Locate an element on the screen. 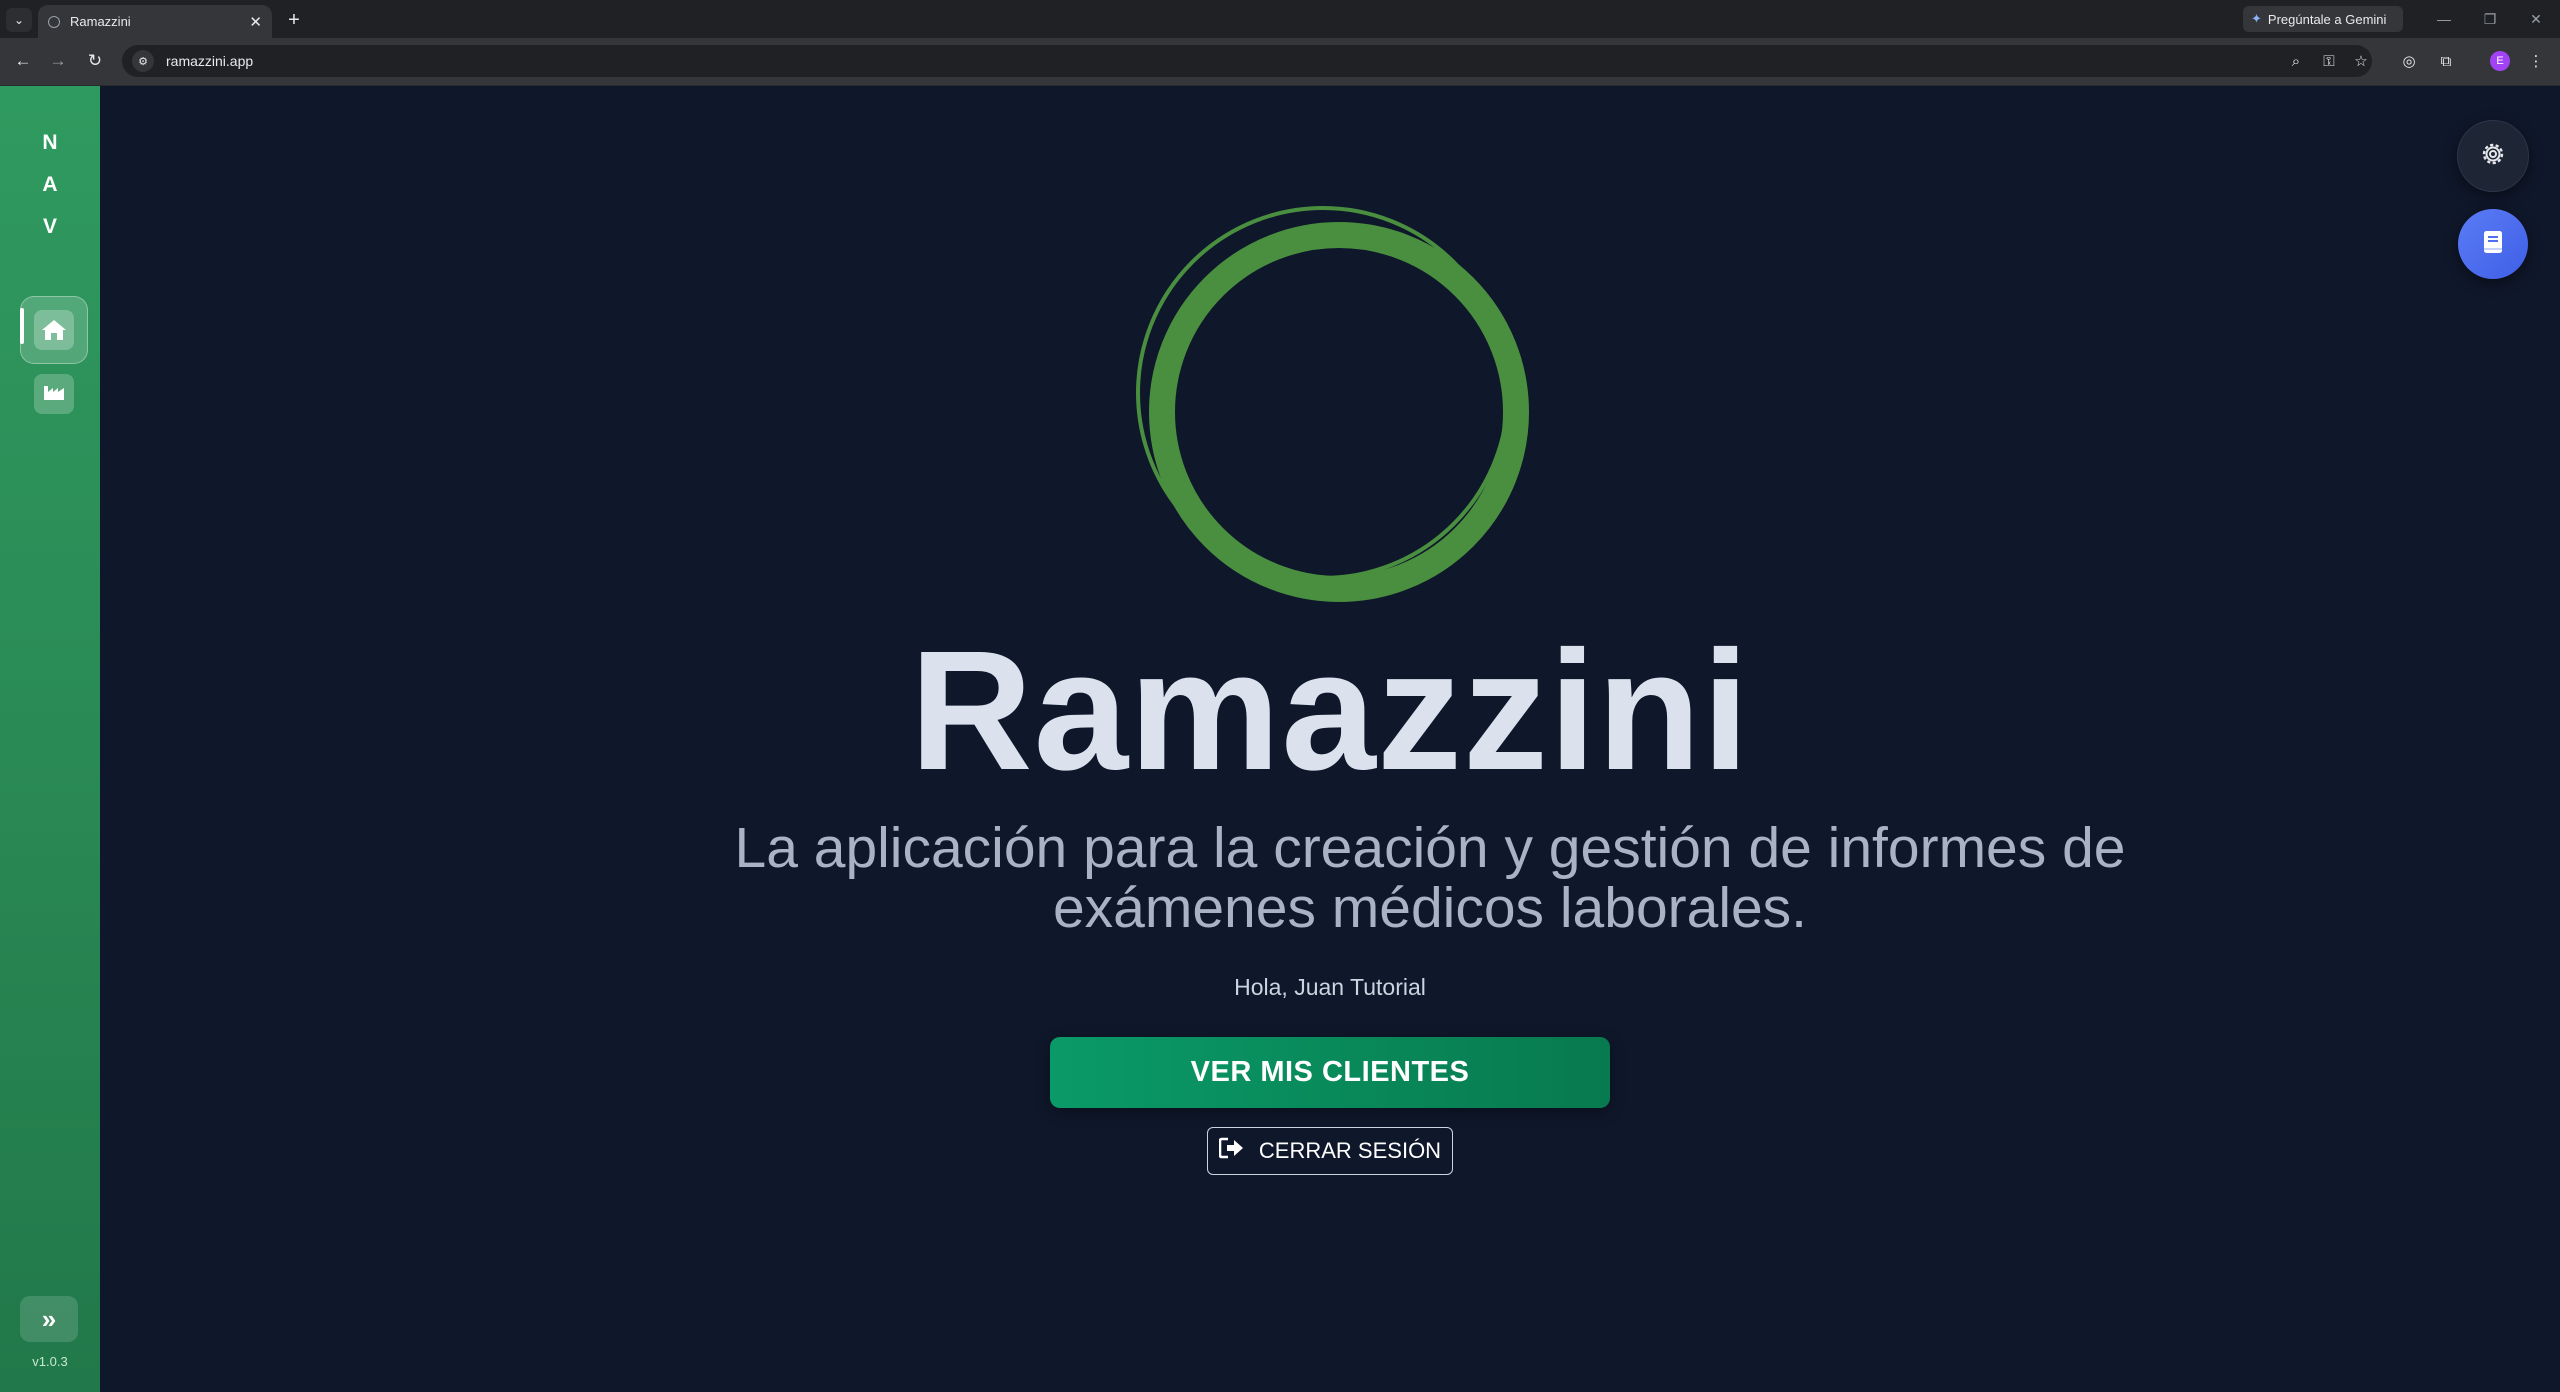 The width and height of the screenshot is (2560, 1392). sidebar-expand-button: » is located at coordinates (49, 1319).